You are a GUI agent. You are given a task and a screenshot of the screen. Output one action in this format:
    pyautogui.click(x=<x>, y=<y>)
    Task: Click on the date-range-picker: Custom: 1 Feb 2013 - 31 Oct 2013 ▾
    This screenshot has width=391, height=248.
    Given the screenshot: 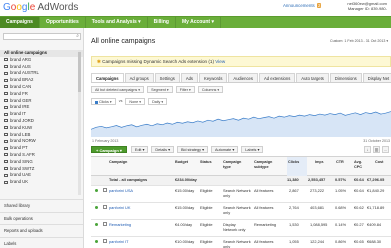 What is the action you would take?
    pyautogui.click(x=360, y=41)
    